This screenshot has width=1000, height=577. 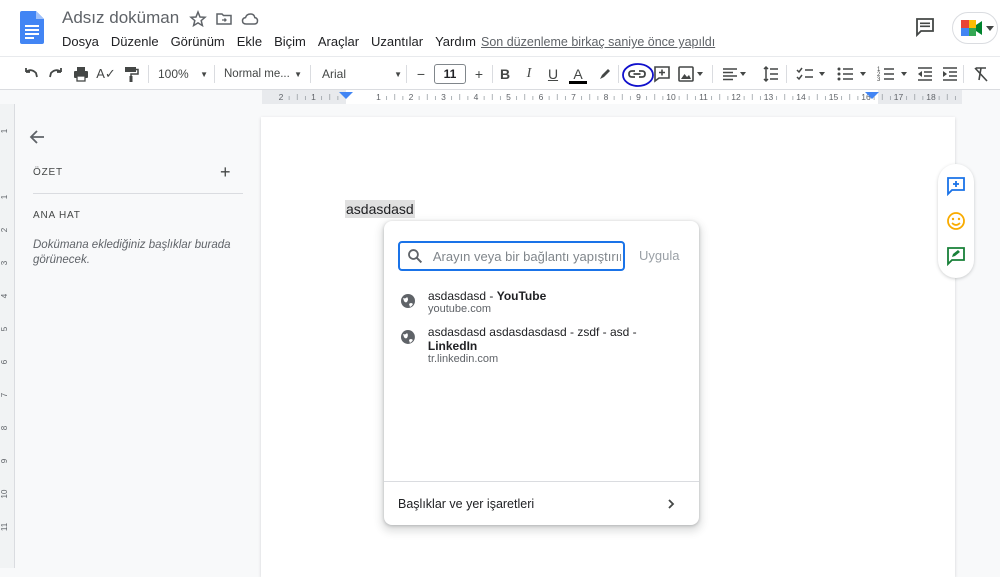 I want to click on decrease-font-size-button: −, so click(x=421, y=74).